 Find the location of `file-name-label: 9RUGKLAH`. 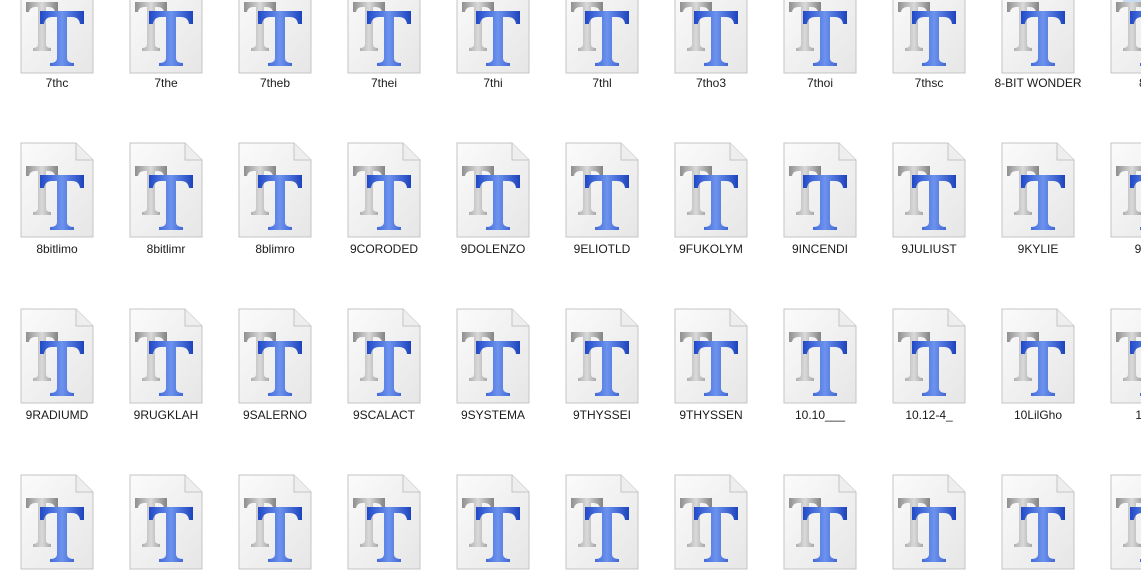

file-name-label: 9RUGKLAH is located at coordinates (166, 415).